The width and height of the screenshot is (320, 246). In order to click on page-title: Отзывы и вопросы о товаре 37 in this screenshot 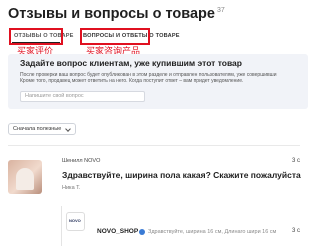, I will do `click(116, 14)`.